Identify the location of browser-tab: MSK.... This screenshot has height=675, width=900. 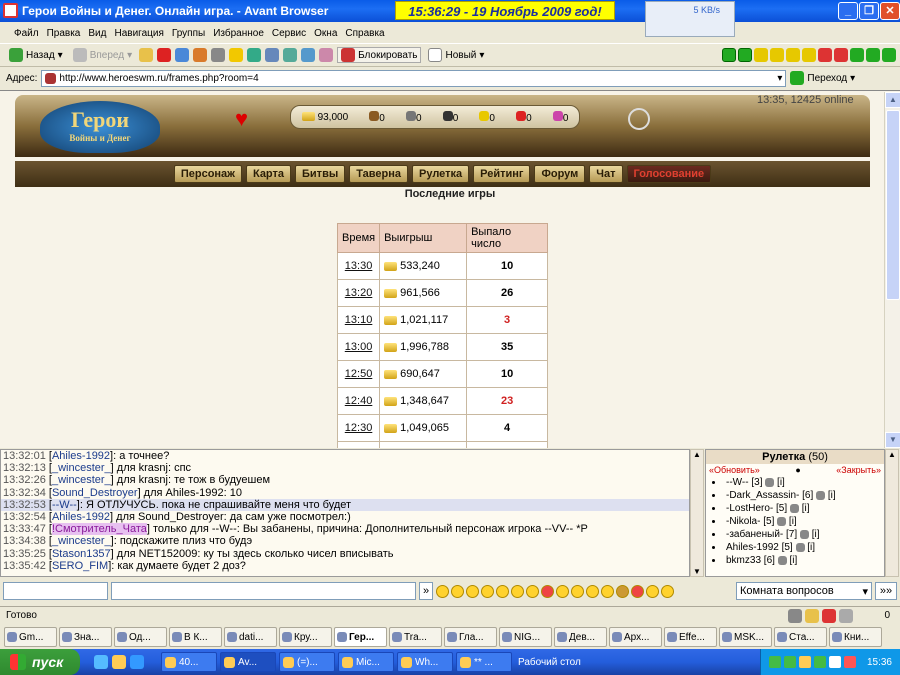
(745, 637).